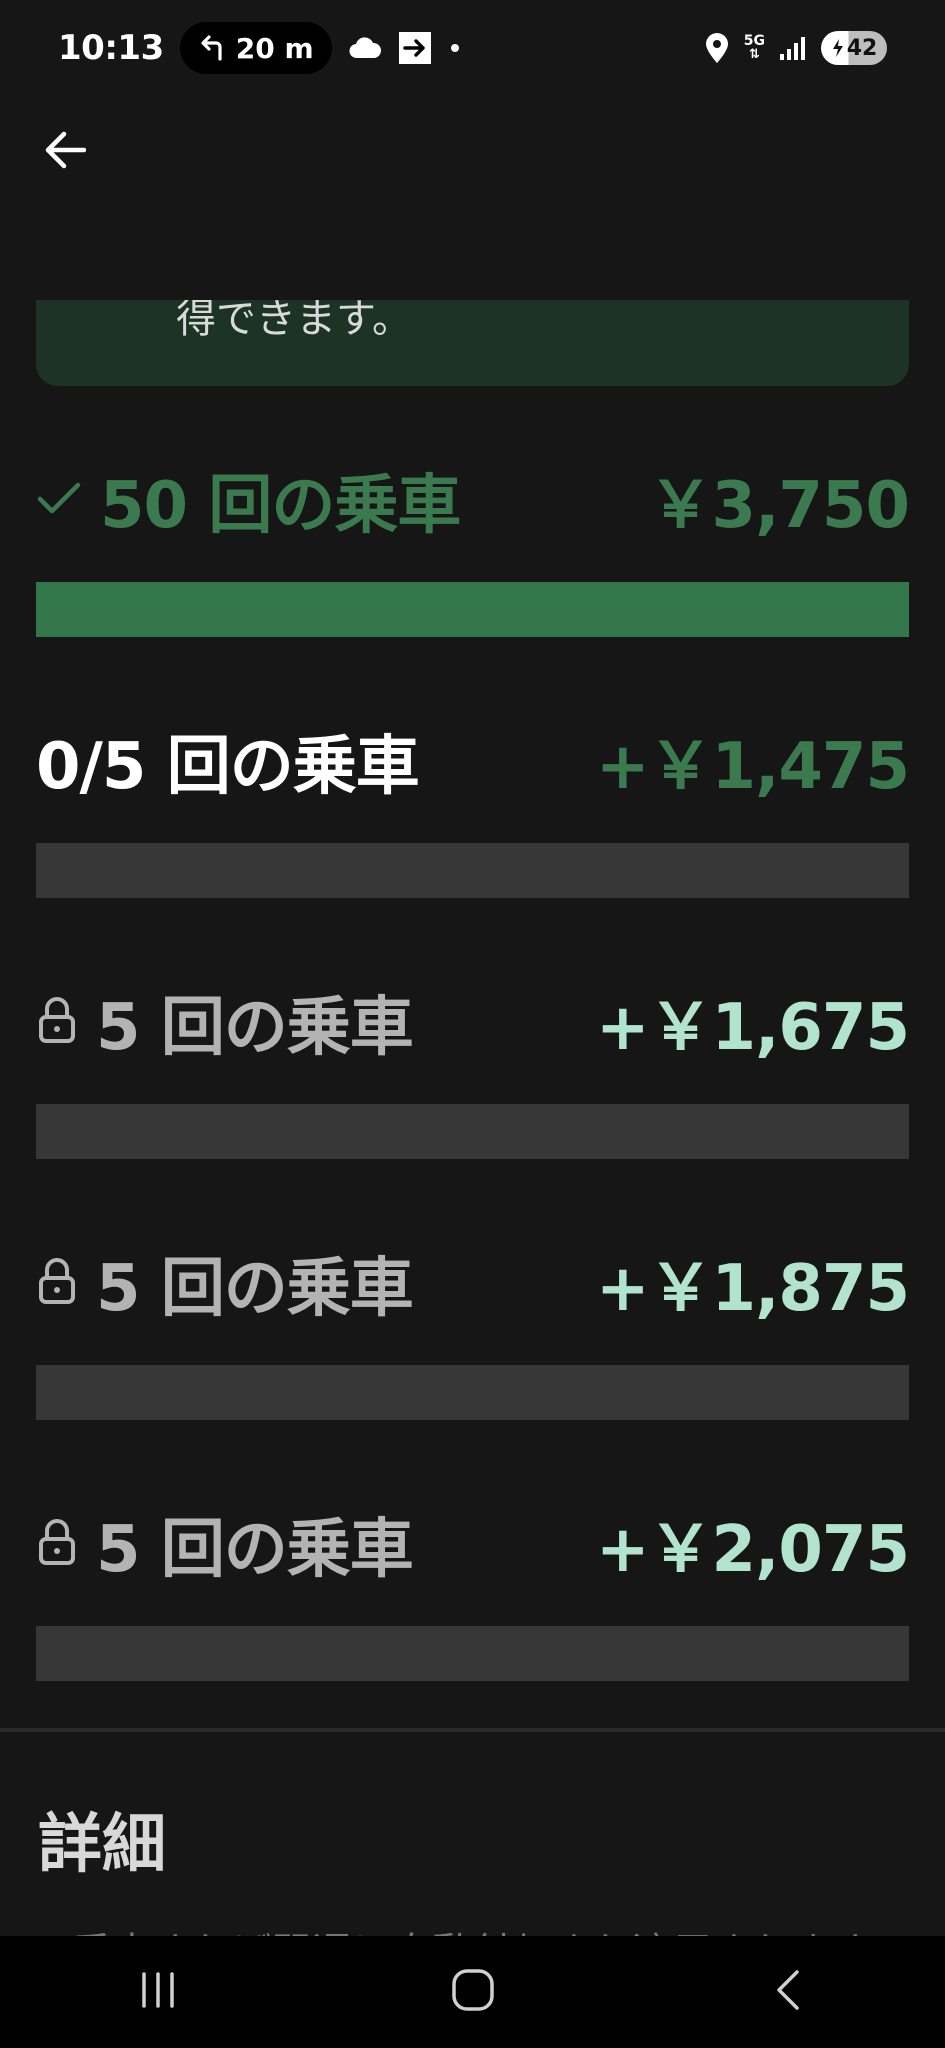 This screenshot has height=2048, width=945. What do you see at coordinates (294, 321) in the screenshot?
I see `info-card-text: 得できます。` at bounding box center [294, 321].